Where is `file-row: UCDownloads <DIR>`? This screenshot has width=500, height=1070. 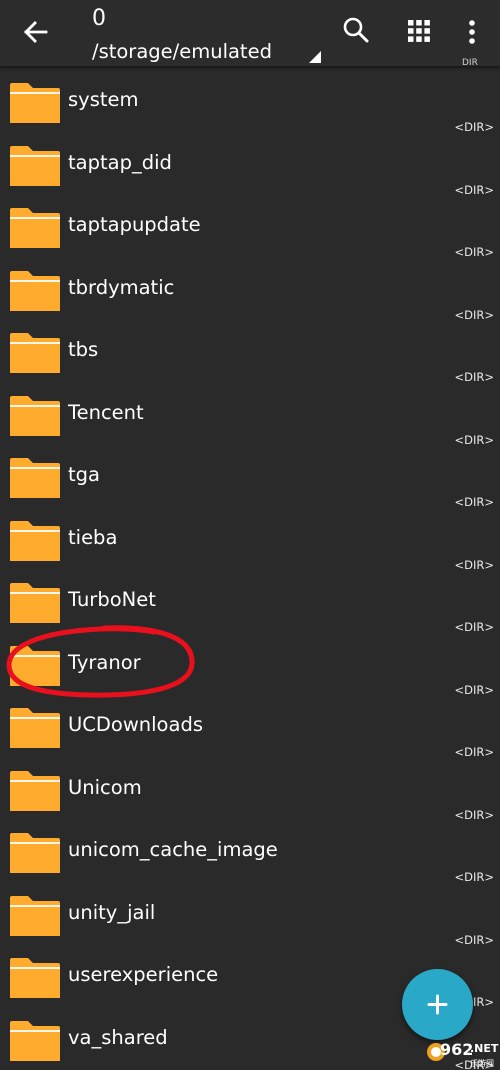 file-row: UCDownloads <DIR> is located at coordinates (250, 725).